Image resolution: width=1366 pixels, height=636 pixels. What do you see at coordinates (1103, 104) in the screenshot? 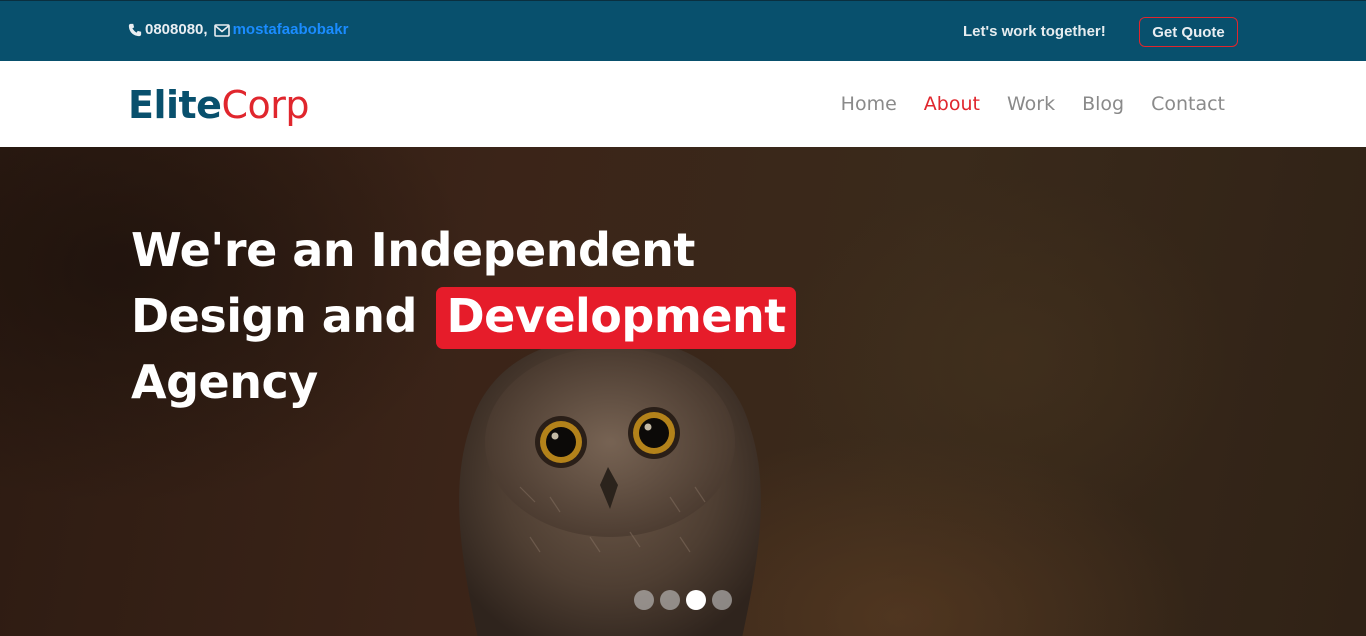
I see `nav-blog: Blog` at bounding box center [1103, 104].